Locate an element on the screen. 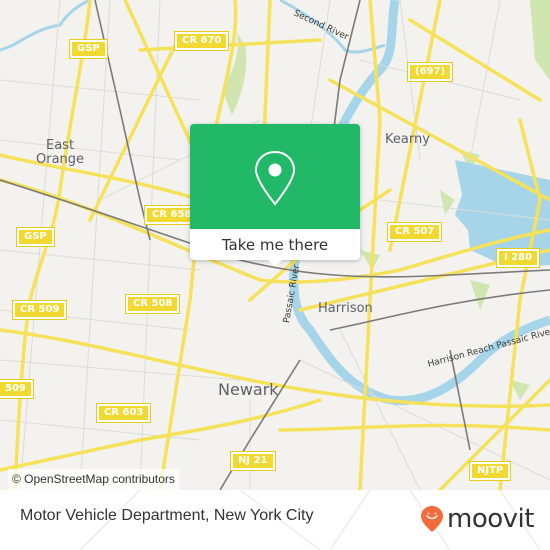 The width and height of the screenshot is (550, 550). moovit-logo: moovit is located at coordinates (477, 519).